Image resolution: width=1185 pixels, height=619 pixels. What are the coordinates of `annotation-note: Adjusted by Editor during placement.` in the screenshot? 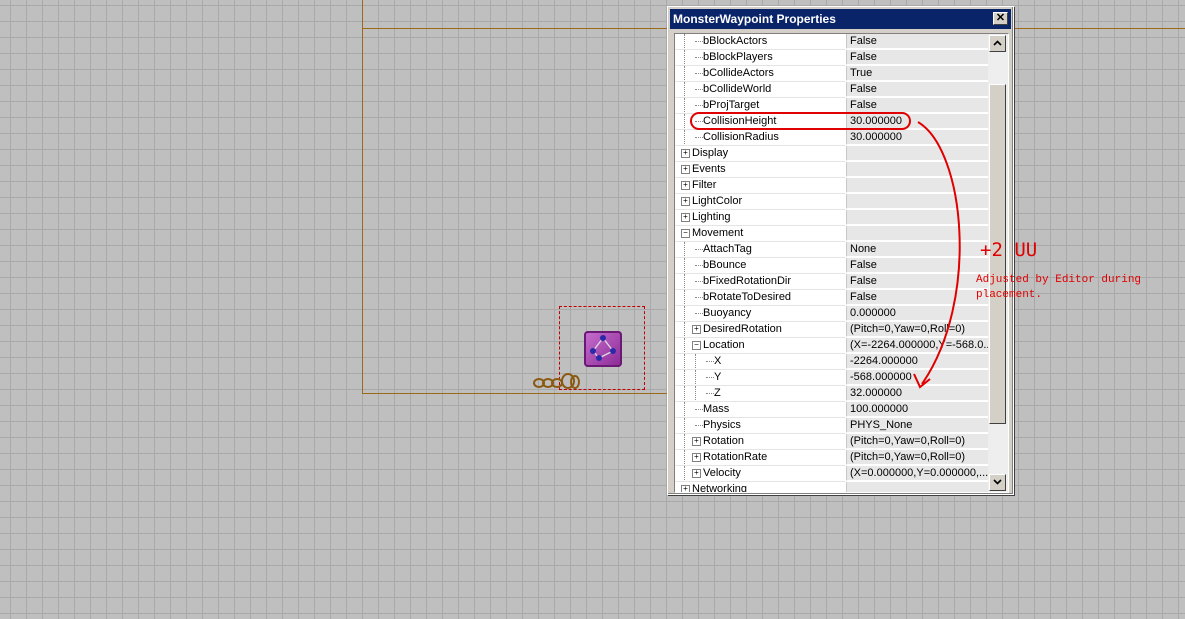 It's located at (1059, 287).